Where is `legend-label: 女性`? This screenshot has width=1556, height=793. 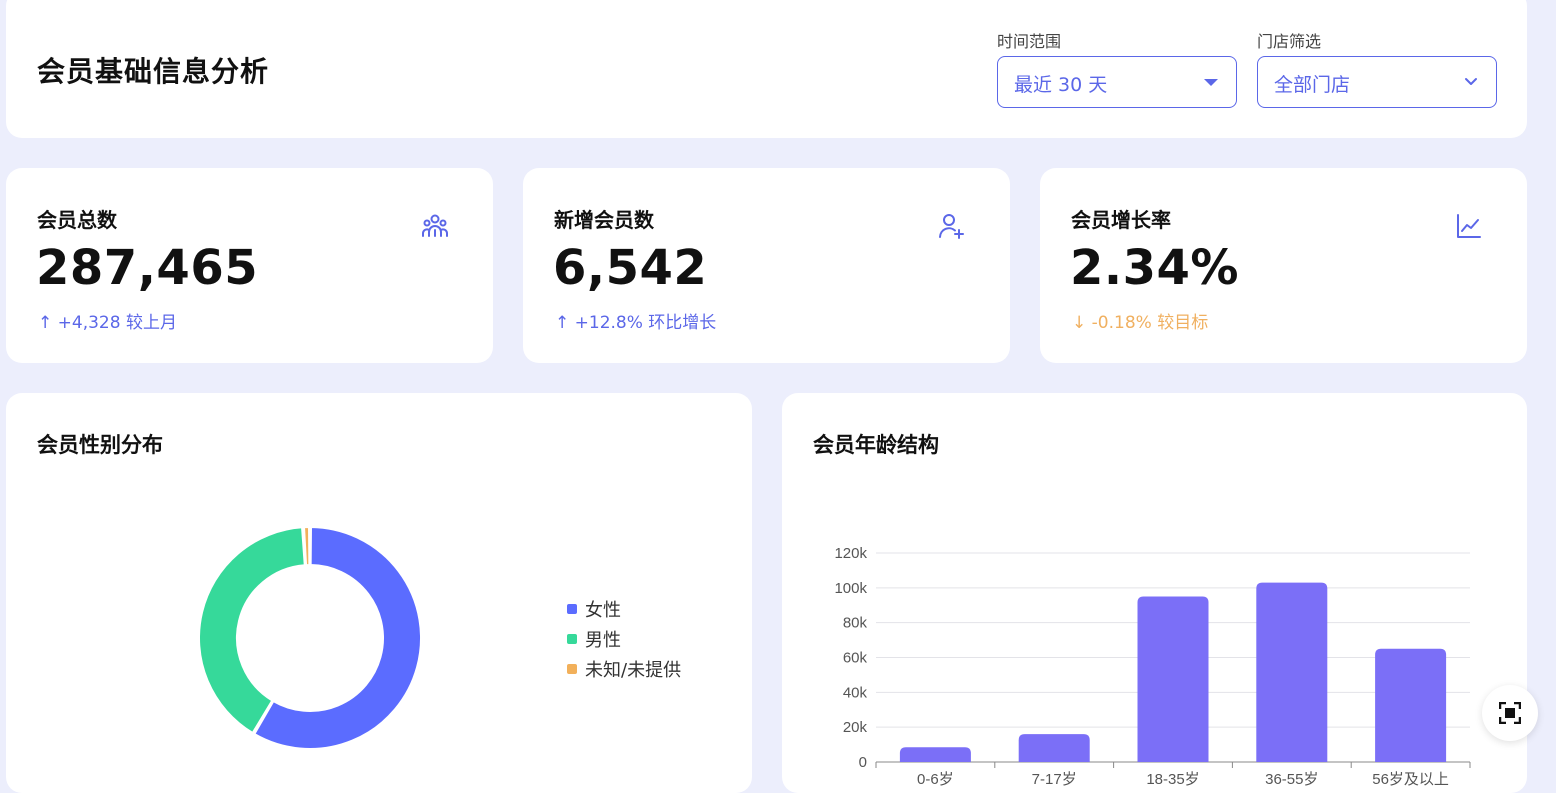
legend-label: 女性 is located at coordinates (603, 610).